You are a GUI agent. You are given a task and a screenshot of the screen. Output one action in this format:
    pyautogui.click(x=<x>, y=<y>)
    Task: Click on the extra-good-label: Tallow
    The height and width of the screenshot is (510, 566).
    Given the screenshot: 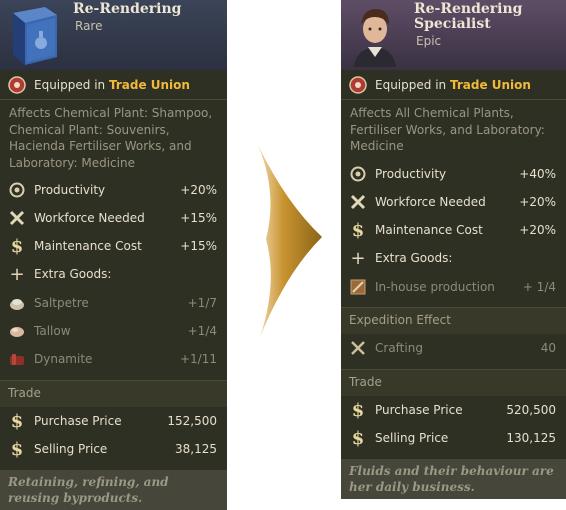 What is the action you would take?
    pyautogui.click(x=52, y=331)
    